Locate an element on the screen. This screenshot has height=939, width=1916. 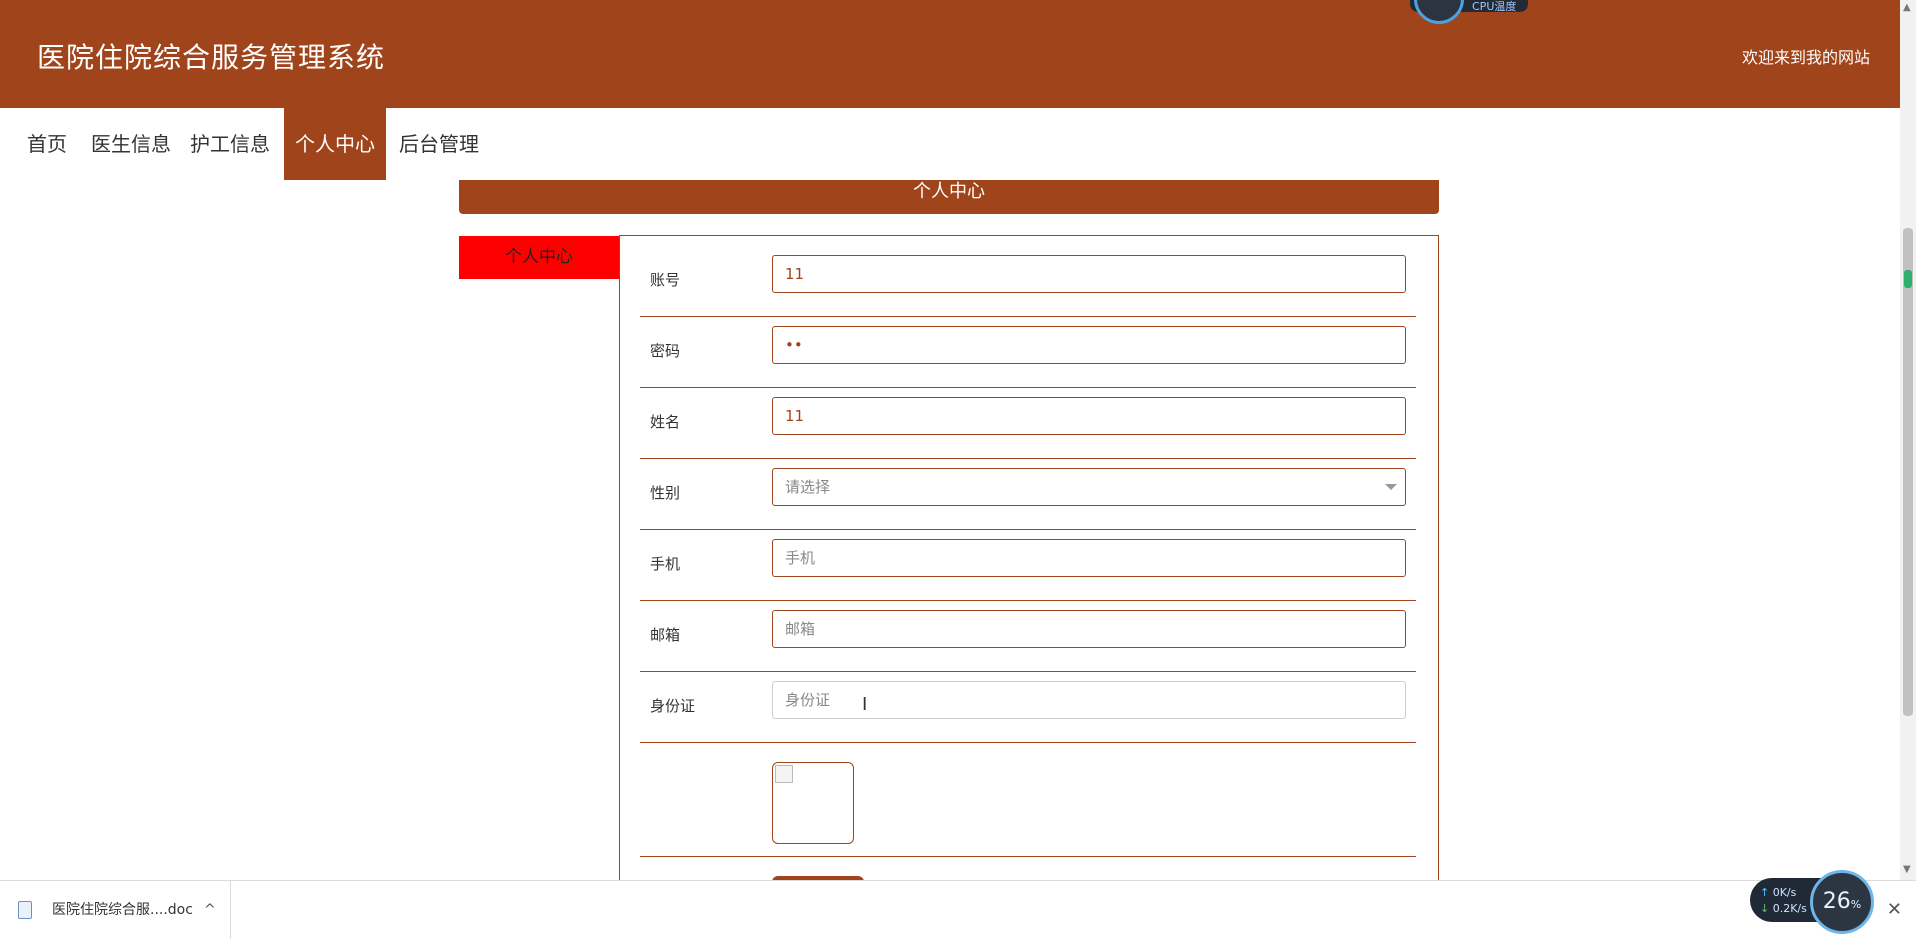
scrollbar-thumb is located at coordinates (1908, 472).